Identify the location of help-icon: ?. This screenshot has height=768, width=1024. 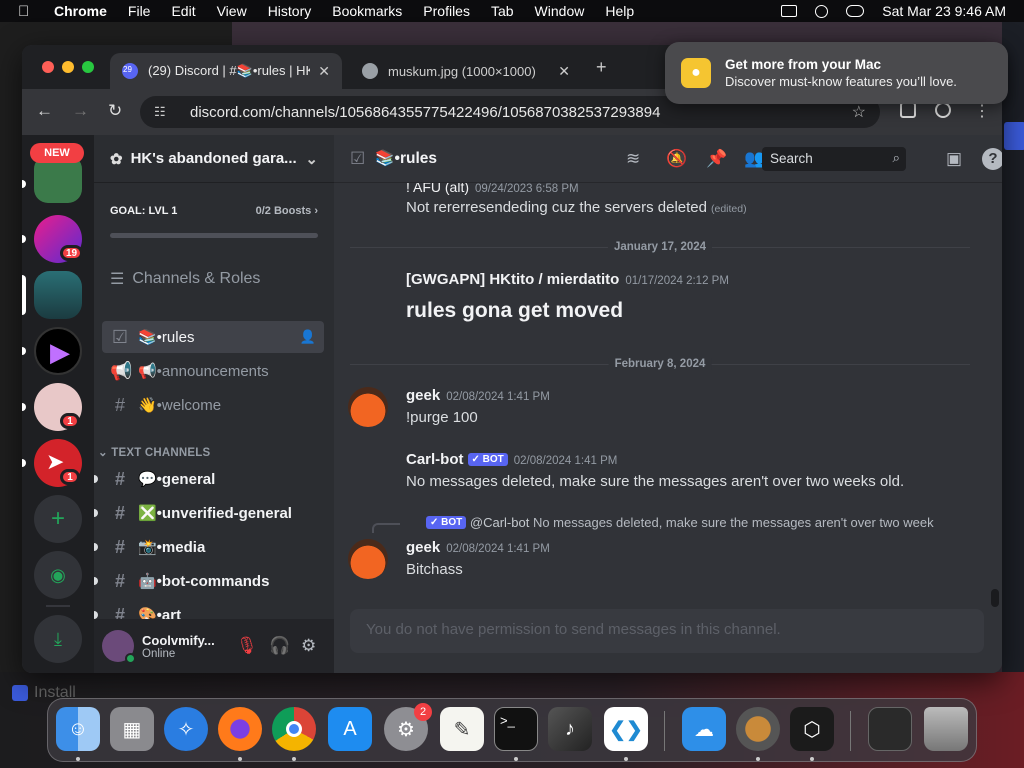
(992, 159).